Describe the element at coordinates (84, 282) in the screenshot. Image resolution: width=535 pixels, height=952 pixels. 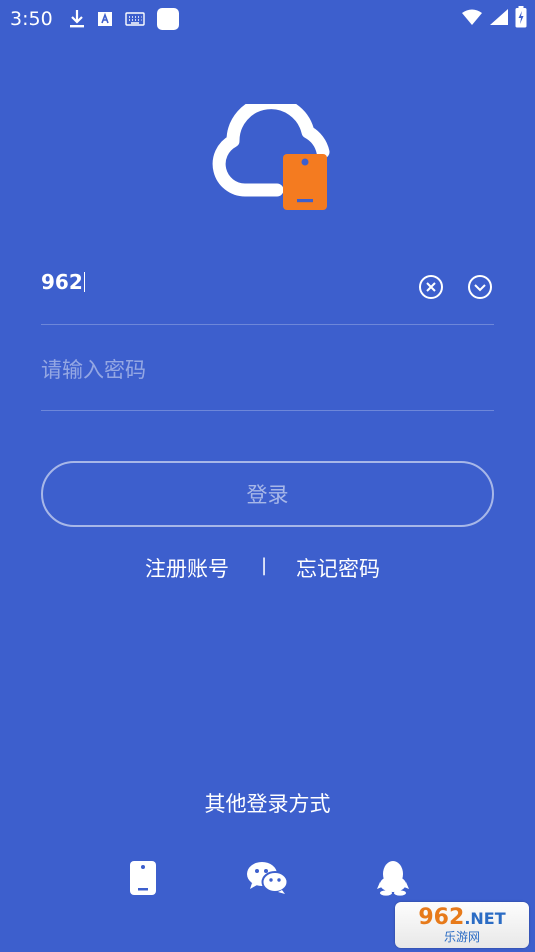
I see `text-caret` at that location.